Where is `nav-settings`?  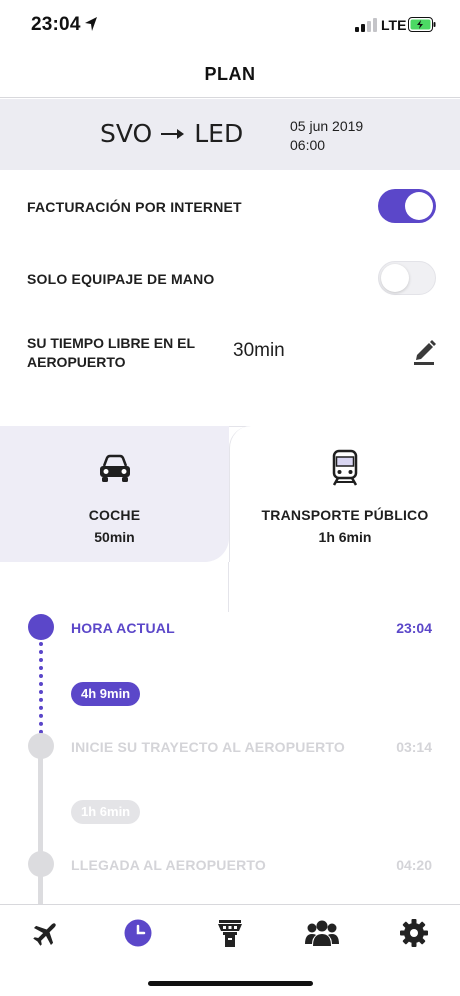 nav-settings is located at coordinates (414, 933).